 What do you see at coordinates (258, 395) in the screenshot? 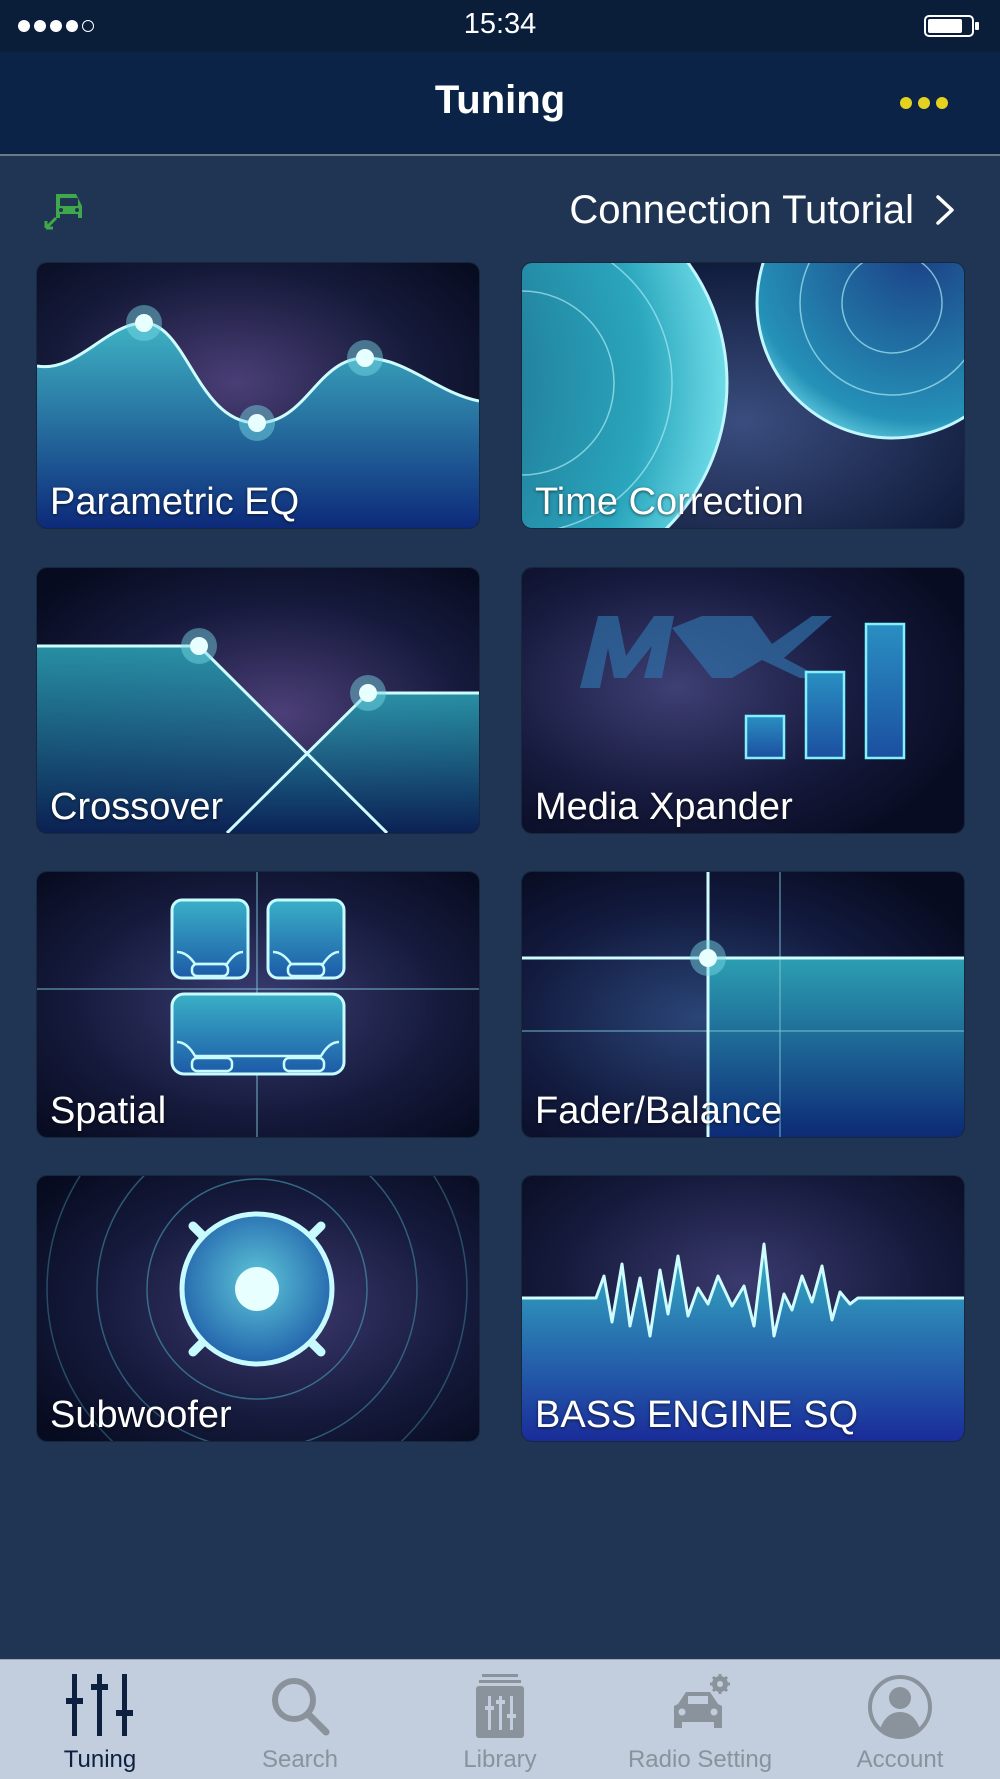
I see `parametric-eq-tile: Parametric EQ` at bounding box center [258, 395].